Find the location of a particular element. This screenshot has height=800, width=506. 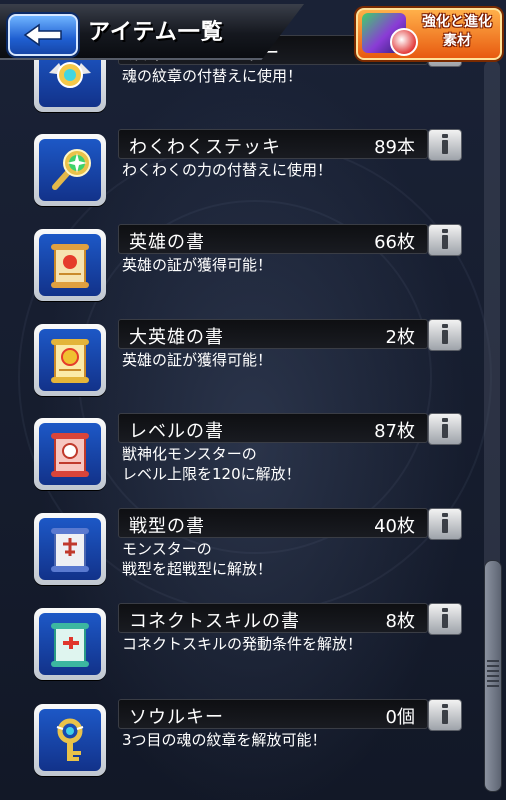

wakuwaku-stick-icon is located at coordinates (70, 170).